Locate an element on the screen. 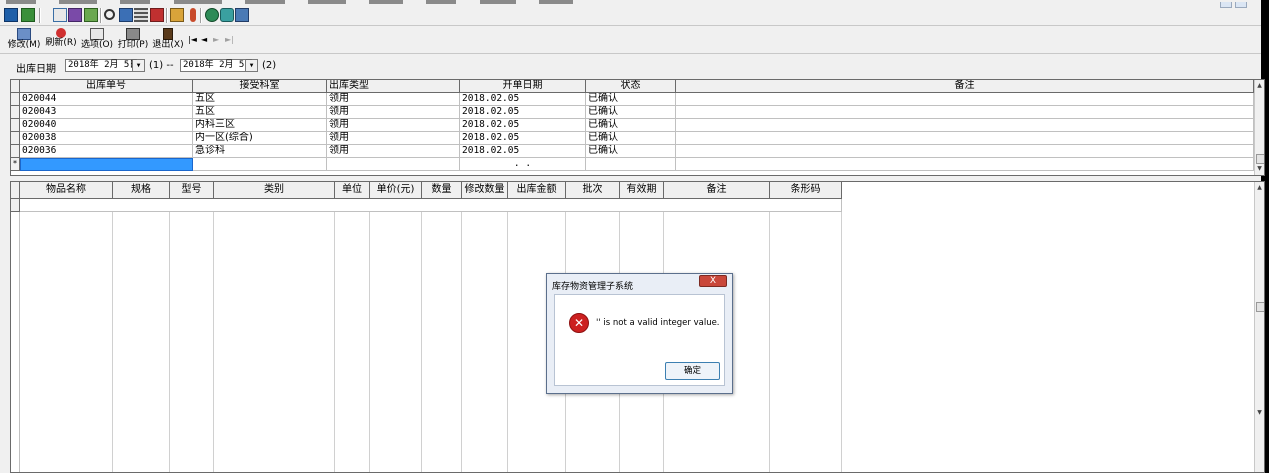 The image size is (1269, 473). order-no: 020044 is located at coordinates (106, 99).